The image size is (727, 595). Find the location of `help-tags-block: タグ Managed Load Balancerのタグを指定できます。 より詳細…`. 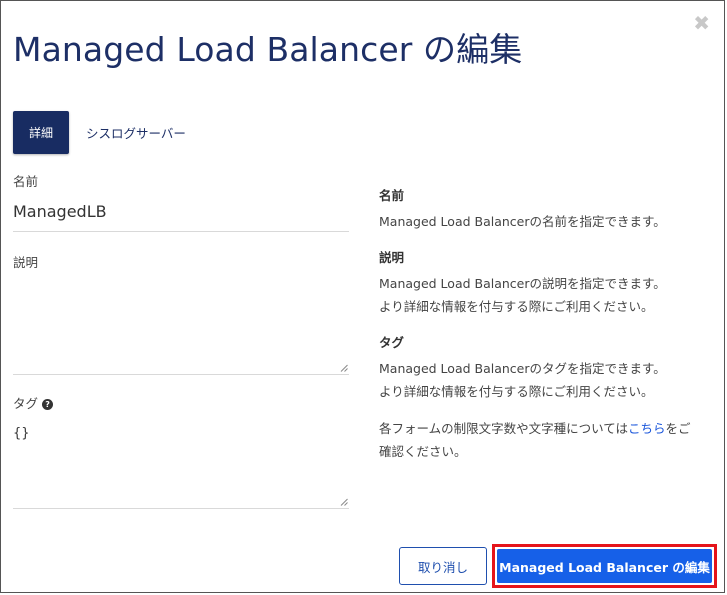

help-tags-block: タグ Managed Load Balancerのタグを指定できます。 より詳細… is located at coordinates (546, 367).